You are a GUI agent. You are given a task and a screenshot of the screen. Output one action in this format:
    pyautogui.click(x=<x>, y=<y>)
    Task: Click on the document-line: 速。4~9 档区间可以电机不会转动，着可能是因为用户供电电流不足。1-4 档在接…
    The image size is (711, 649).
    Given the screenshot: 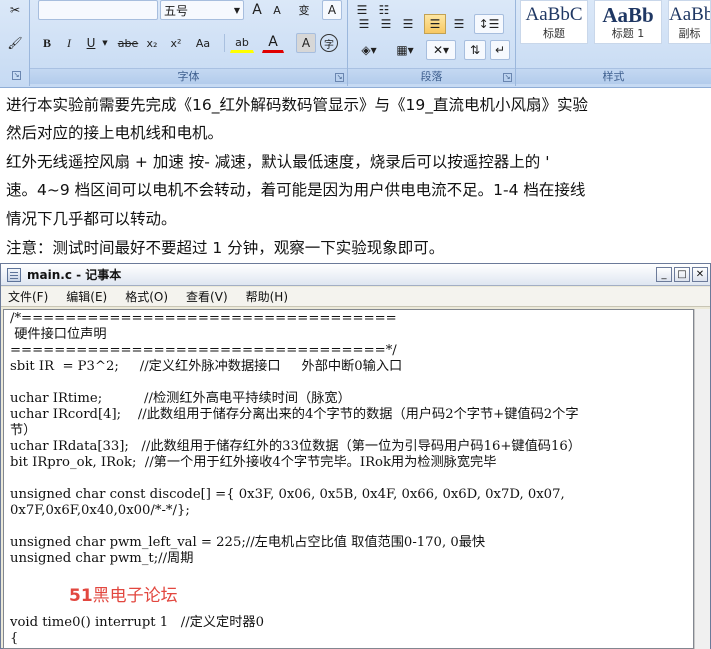 What is the action you would take?
    pyautogui.click(x=296, y=190)
    